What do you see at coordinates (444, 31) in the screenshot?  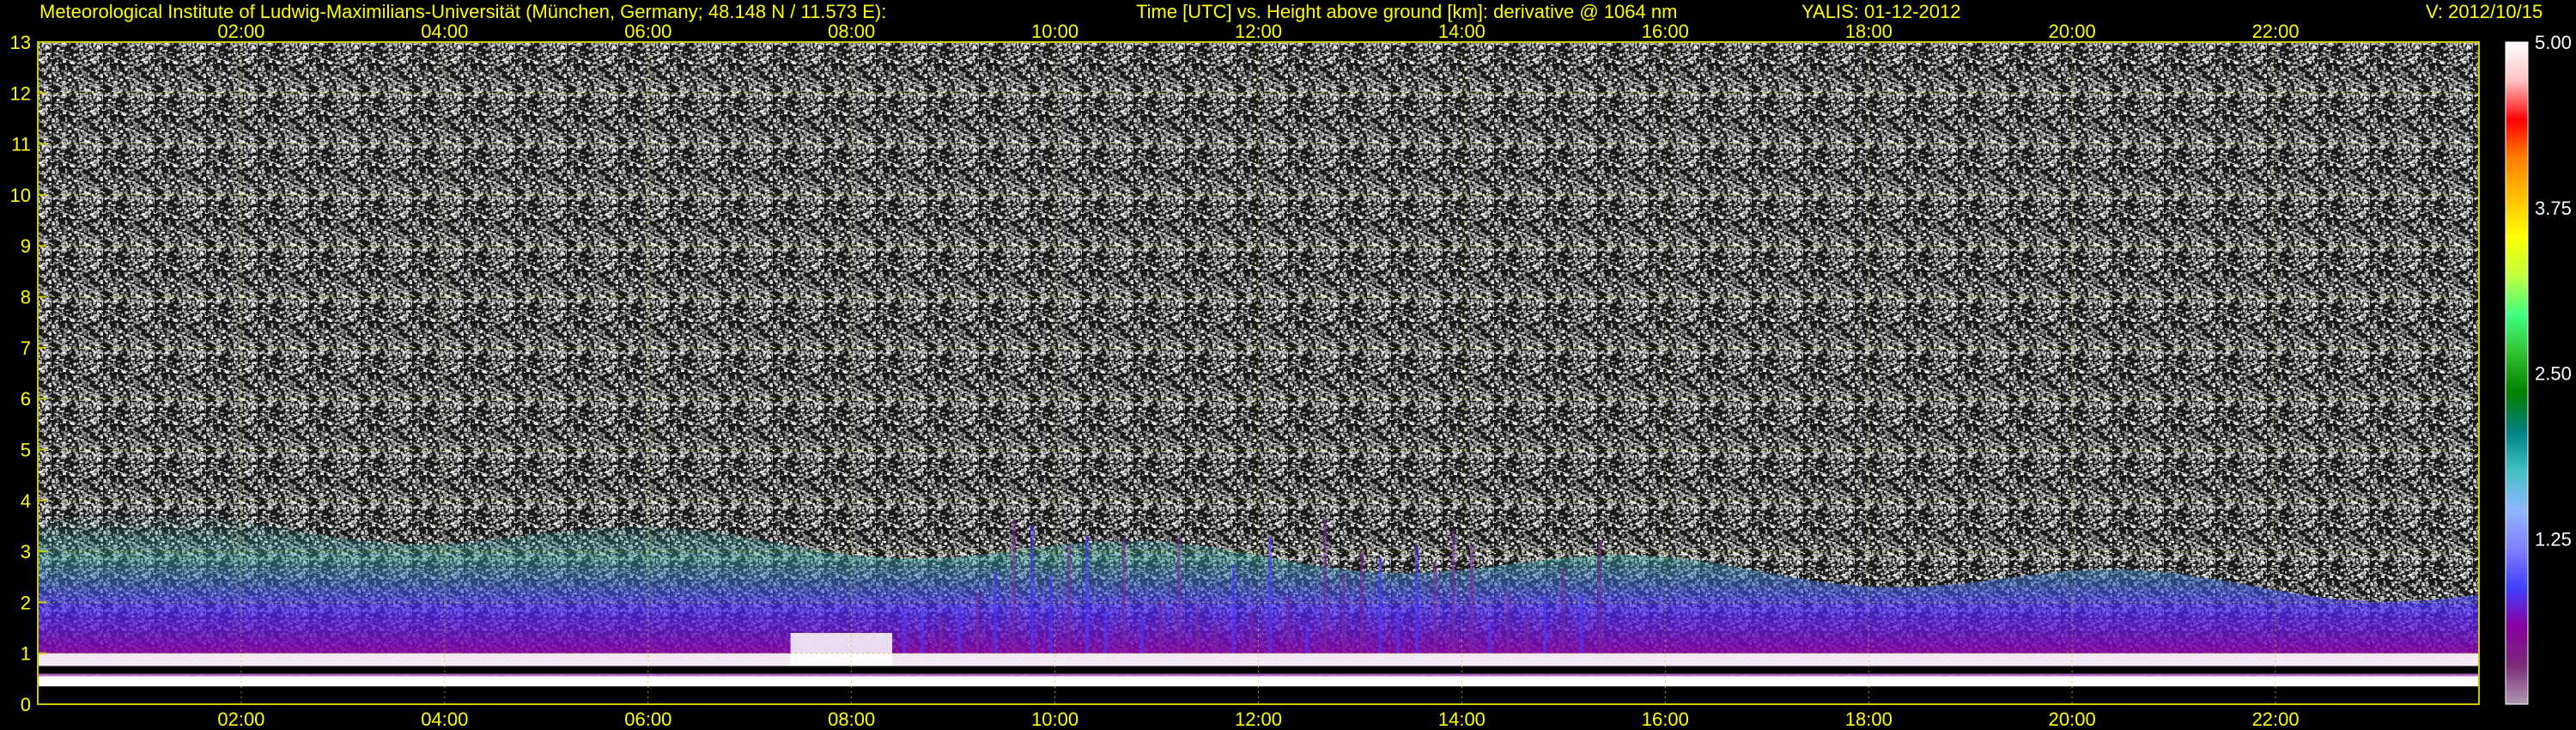 I see `x-tick-label-top: 04:00` at bounding box center [444, 31].